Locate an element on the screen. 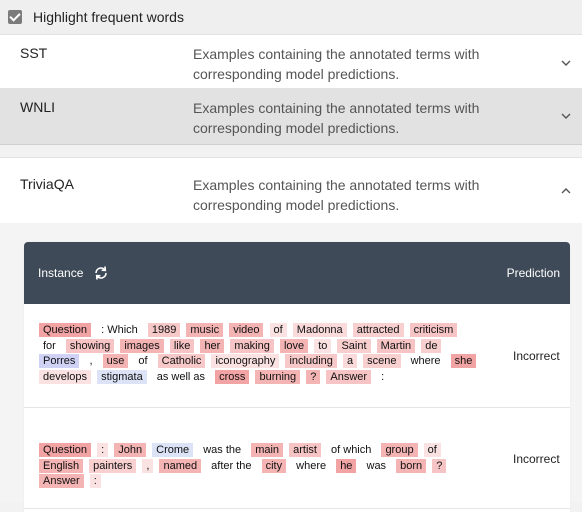 This screenshot has height=512, width=582. token: love is located at coordinates (294, 345).